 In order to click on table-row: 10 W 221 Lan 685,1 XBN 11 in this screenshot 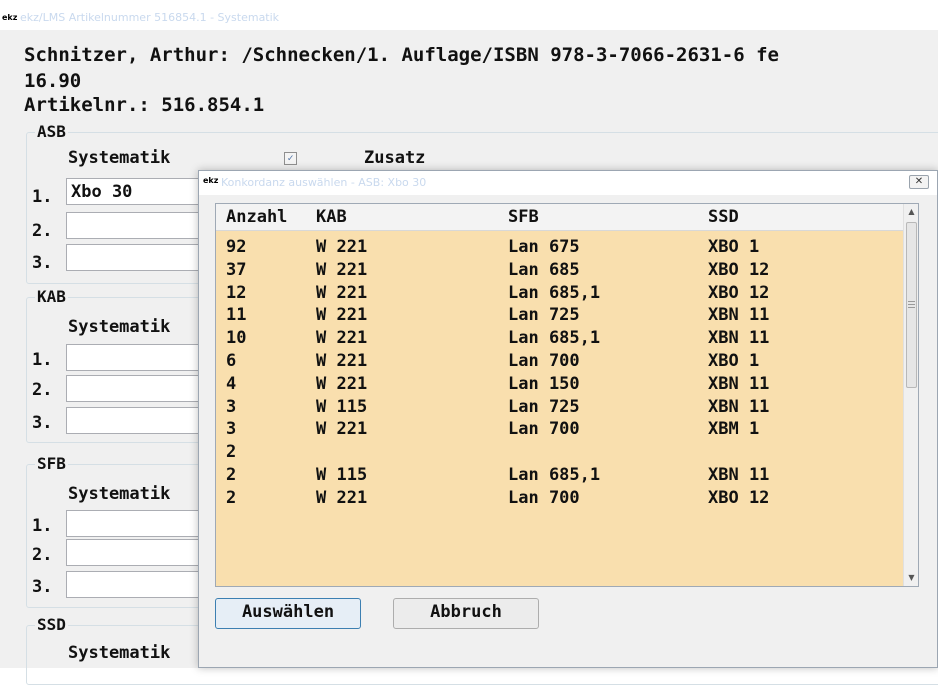, I will do `click(560, 339)`.